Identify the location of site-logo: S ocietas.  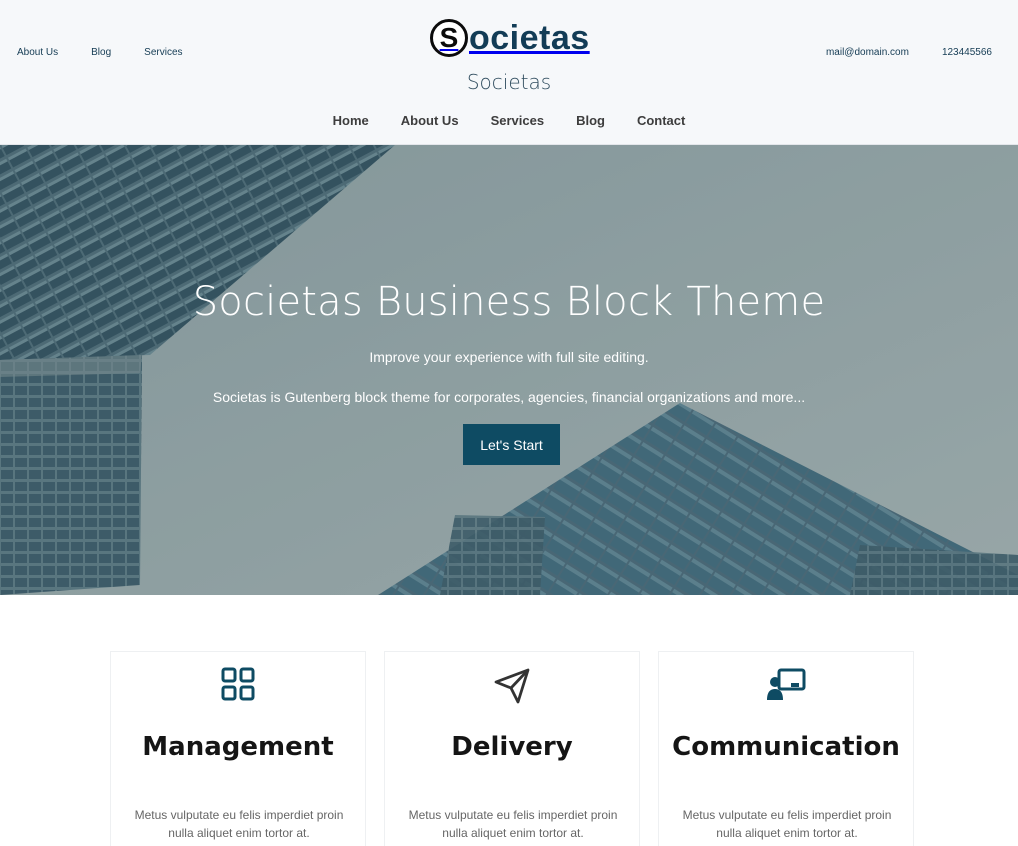
(510, 38).